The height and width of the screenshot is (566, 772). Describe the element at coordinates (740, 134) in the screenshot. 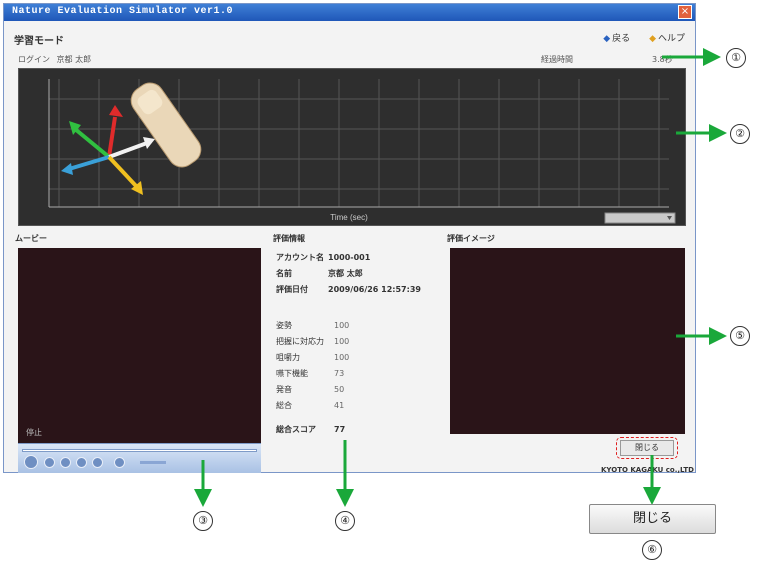

I see `callout-2: ②` at that location.